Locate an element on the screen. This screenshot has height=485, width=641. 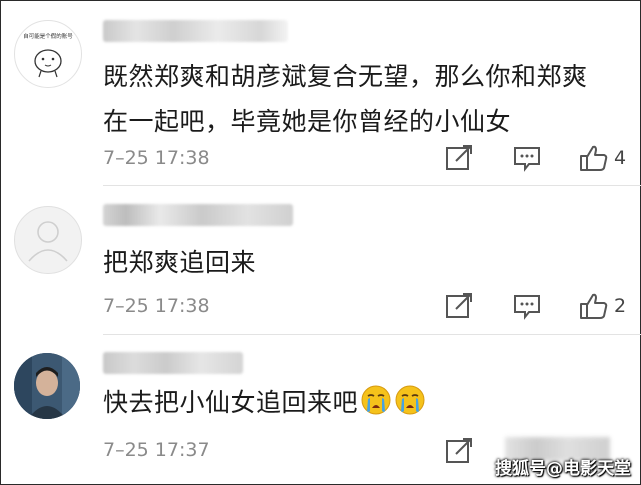
comment-text-line: 把郑爽追回来 is located at coordinates (180, 262).